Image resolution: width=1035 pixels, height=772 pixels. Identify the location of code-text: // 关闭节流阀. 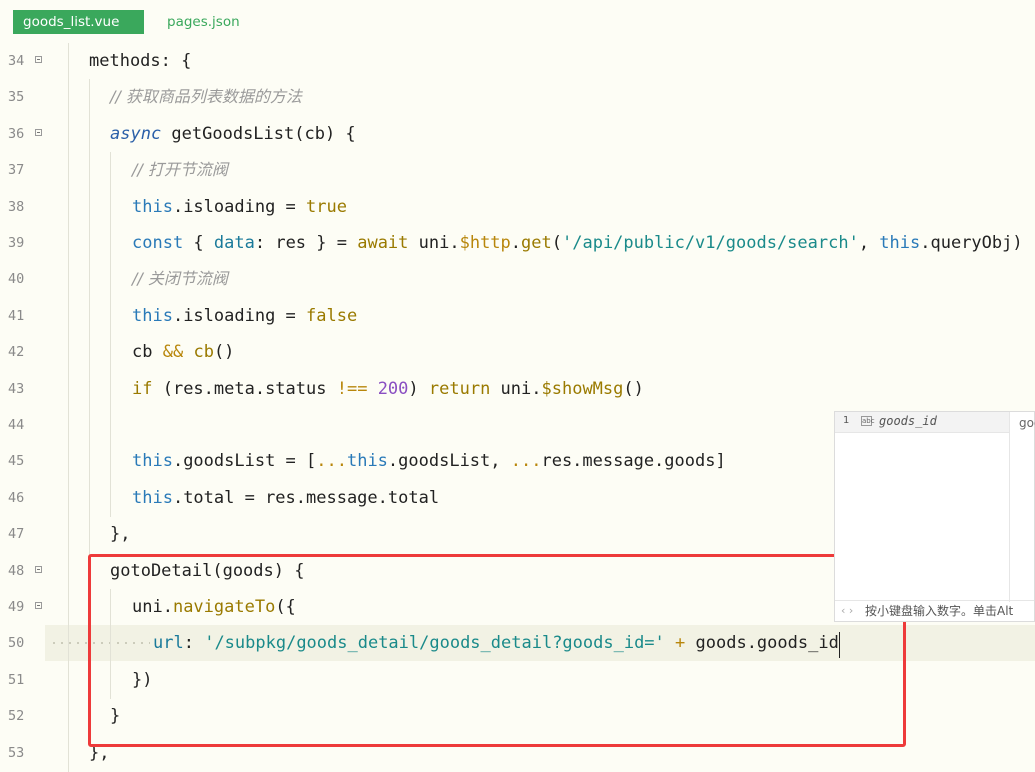
(180, 279).